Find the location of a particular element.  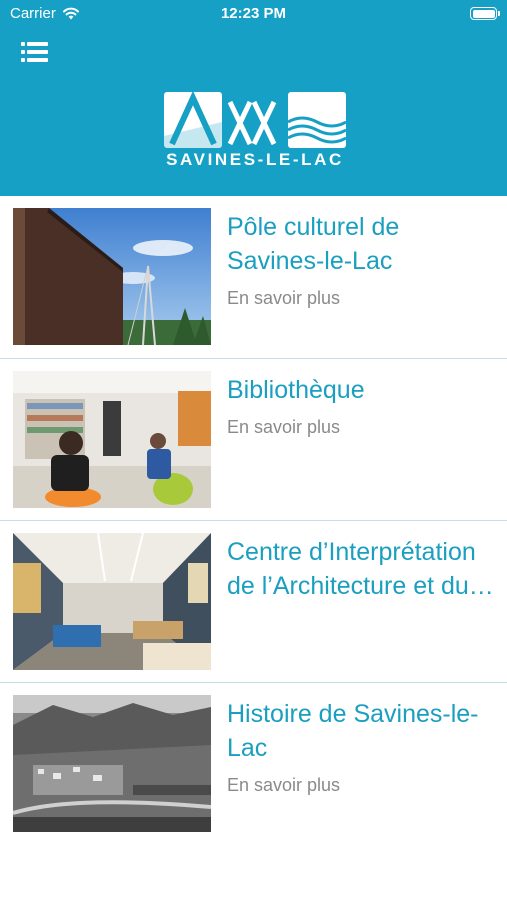

savines-logo: SAVINES-LE-LAC is located at coordinates (255, 131).